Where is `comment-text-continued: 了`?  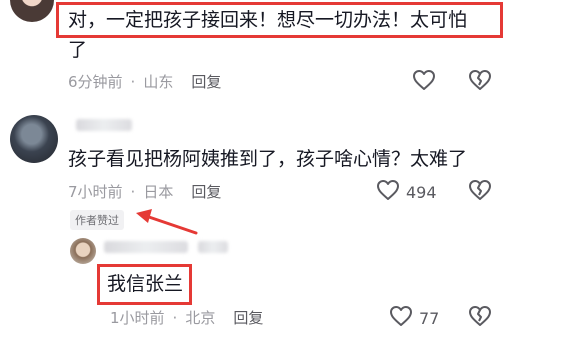 comment-text-continued: 了 is located at coordinates (78, 50).